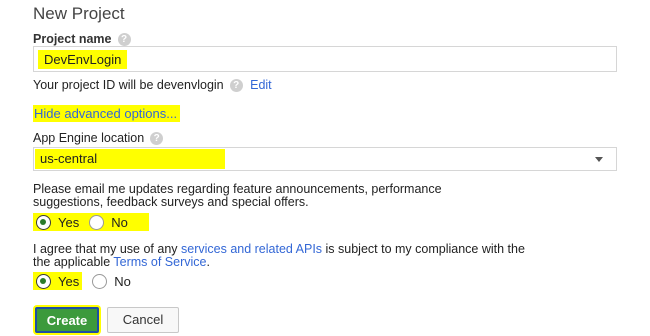  Describe the element at coordinates (83, 59) in the screenshot. I see `project-name-value: DevEnvLogin` at that location.